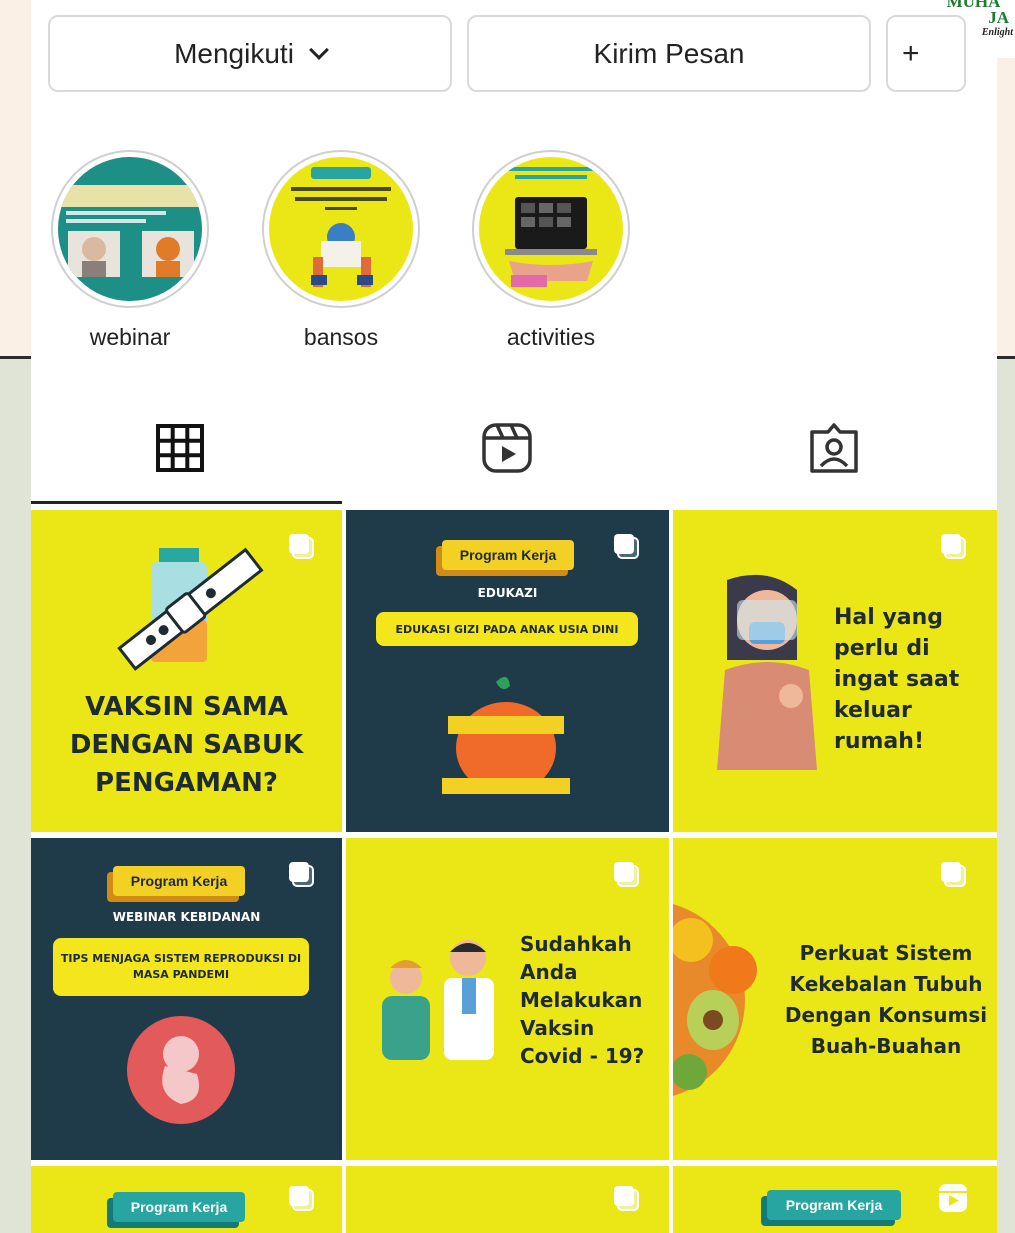 The width and height of the screenshot is (1015, 1233). What do you see at coordinates (234, 53) in the screenshot?
I see `following-label: Mengikuti` at bounding box center [234, 53].